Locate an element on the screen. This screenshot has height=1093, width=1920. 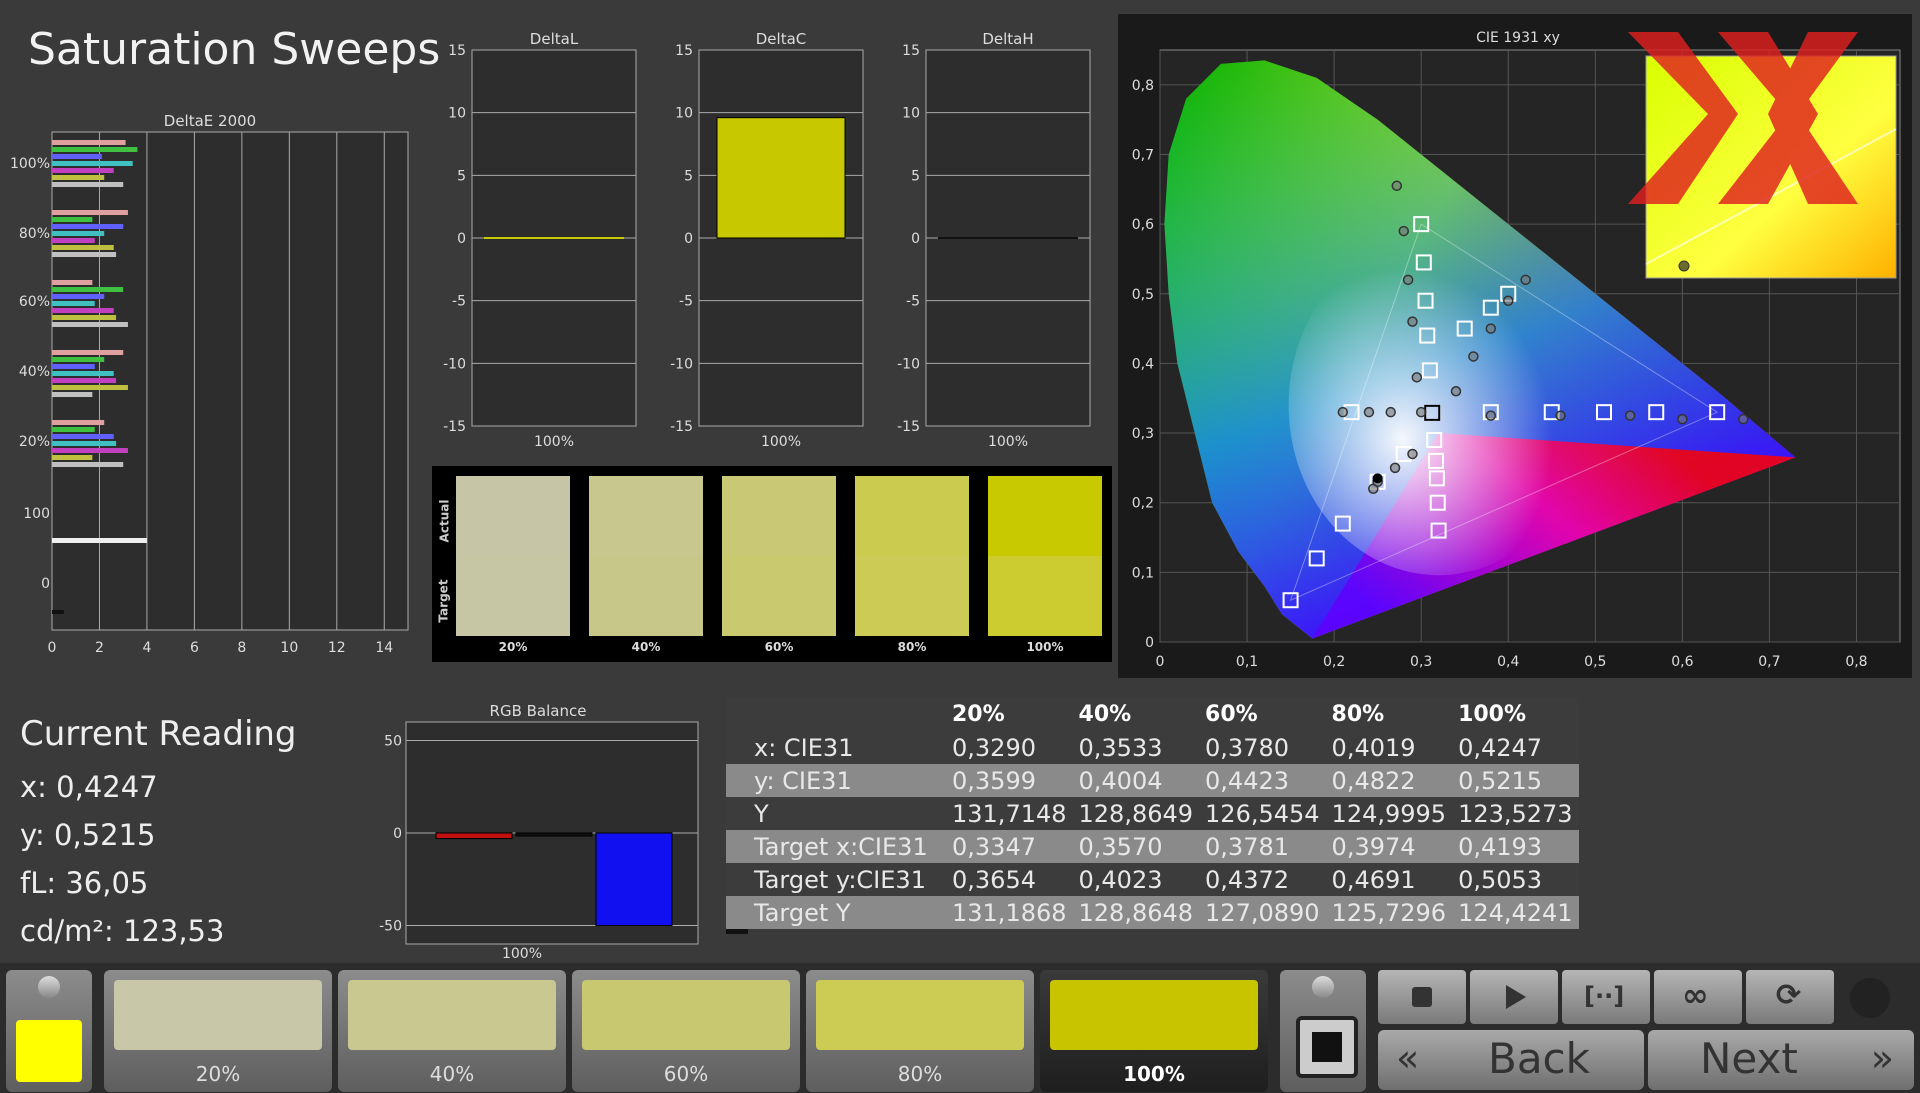
stats-cell: 0,4423 is located at coordinates (1247, 780).